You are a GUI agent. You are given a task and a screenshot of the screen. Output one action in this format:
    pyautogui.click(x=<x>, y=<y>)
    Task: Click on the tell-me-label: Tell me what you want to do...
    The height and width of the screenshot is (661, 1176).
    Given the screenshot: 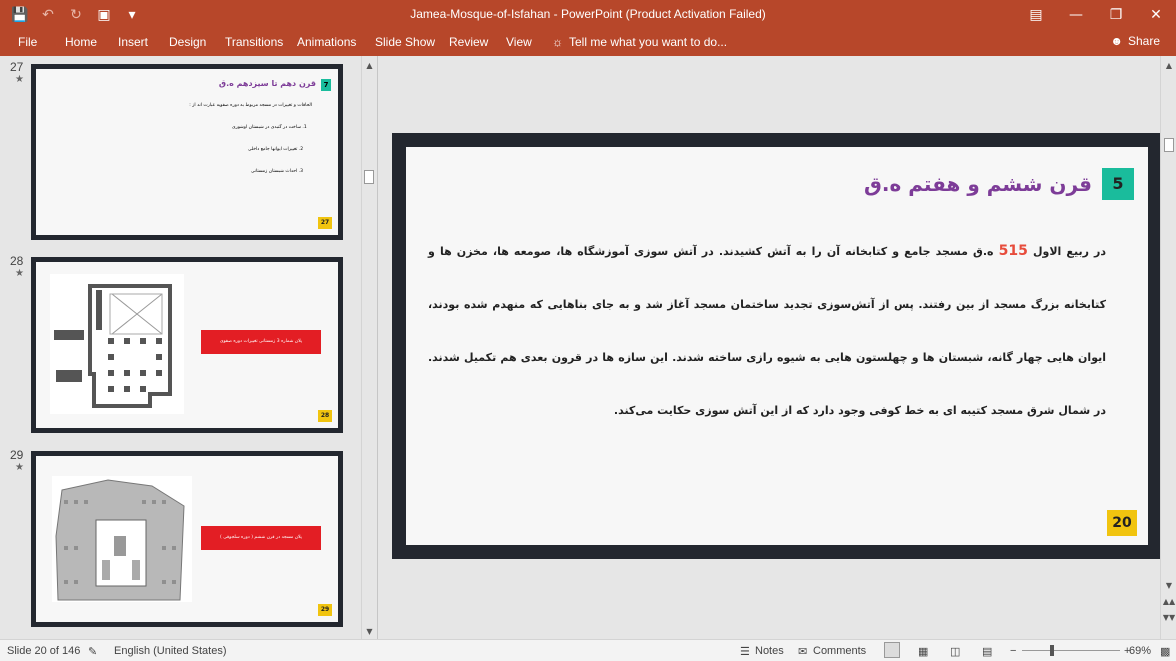 What is the action you would take?
    pyautogui.click(x=648, y=42)
    